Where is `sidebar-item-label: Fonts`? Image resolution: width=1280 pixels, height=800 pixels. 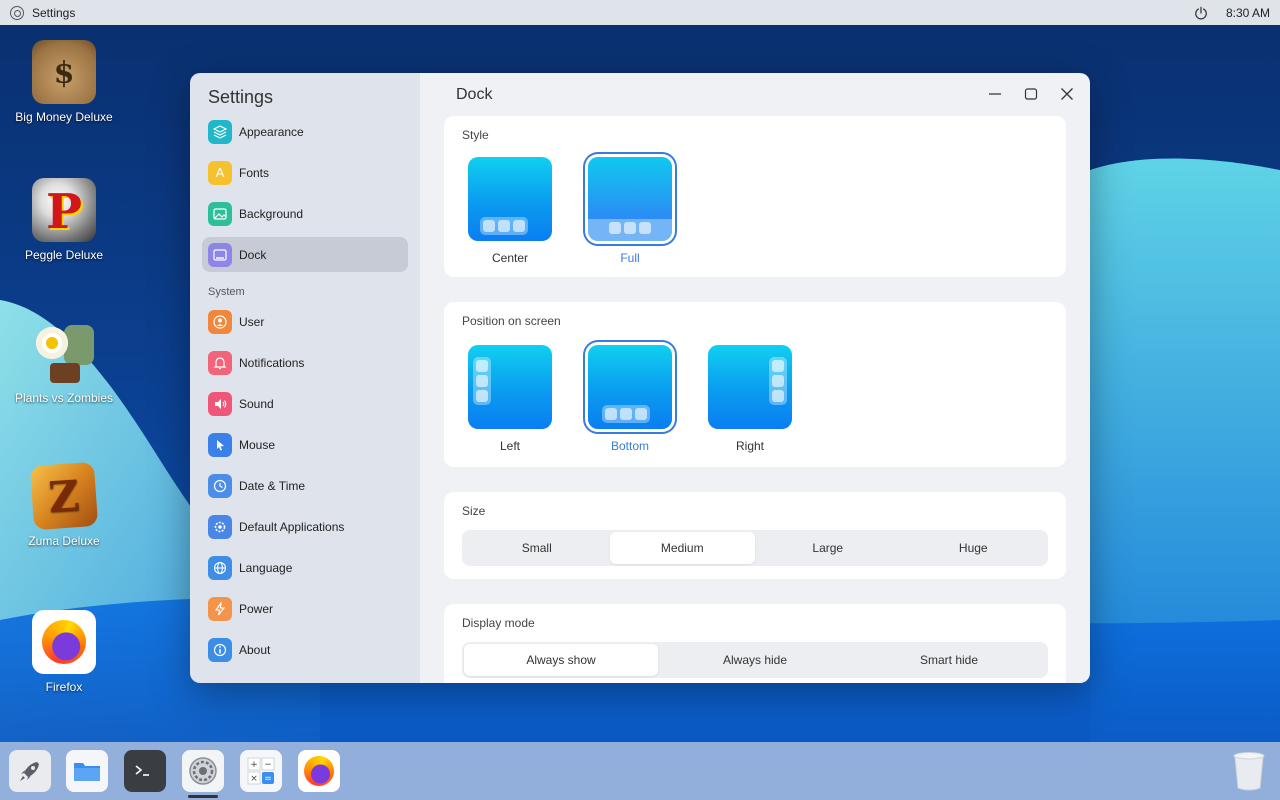 sidebar-item-label: Fonts is located at coordinates (254, 172).